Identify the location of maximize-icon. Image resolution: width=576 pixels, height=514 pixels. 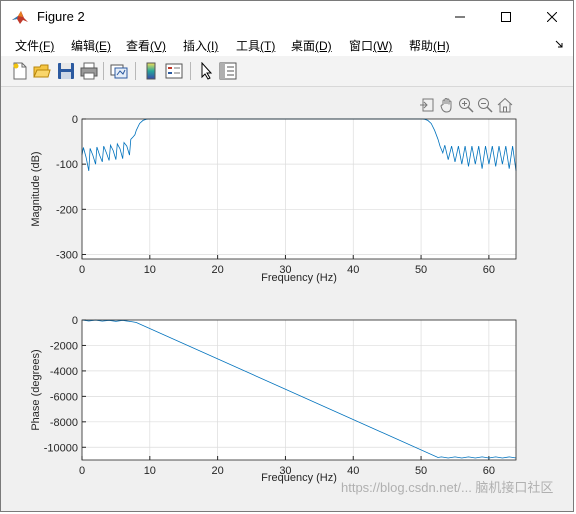
(506, 16).